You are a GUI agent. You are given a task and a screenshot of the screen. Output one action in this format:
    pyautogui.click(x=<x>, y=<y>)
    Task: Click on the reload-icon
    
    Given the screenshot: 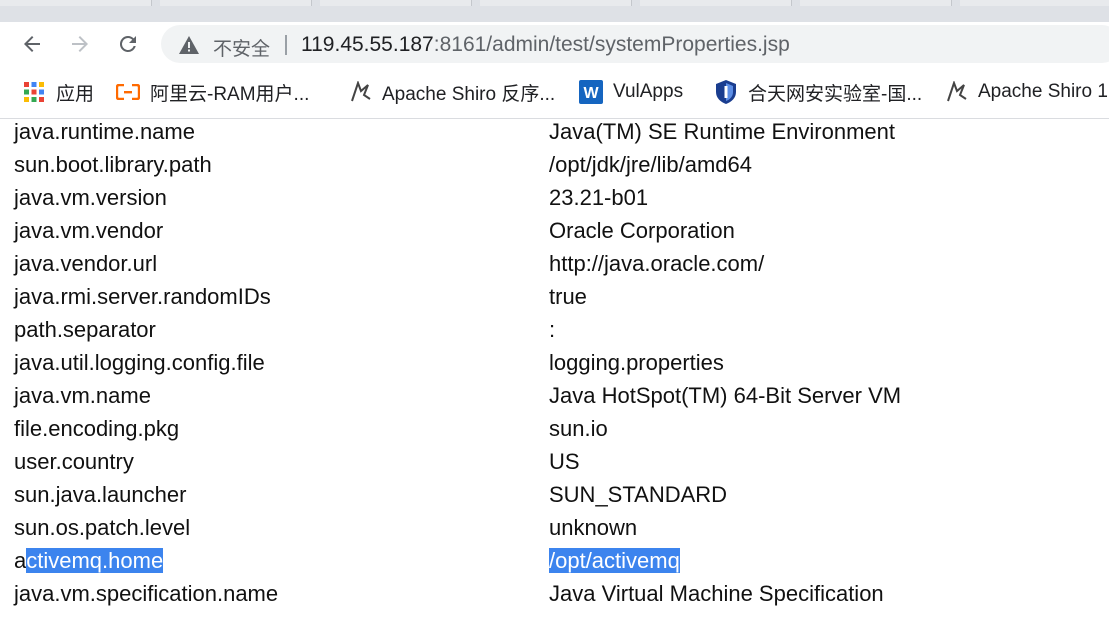 What is the action you would take?
    pyautogui.click(x=127, y=43)
    